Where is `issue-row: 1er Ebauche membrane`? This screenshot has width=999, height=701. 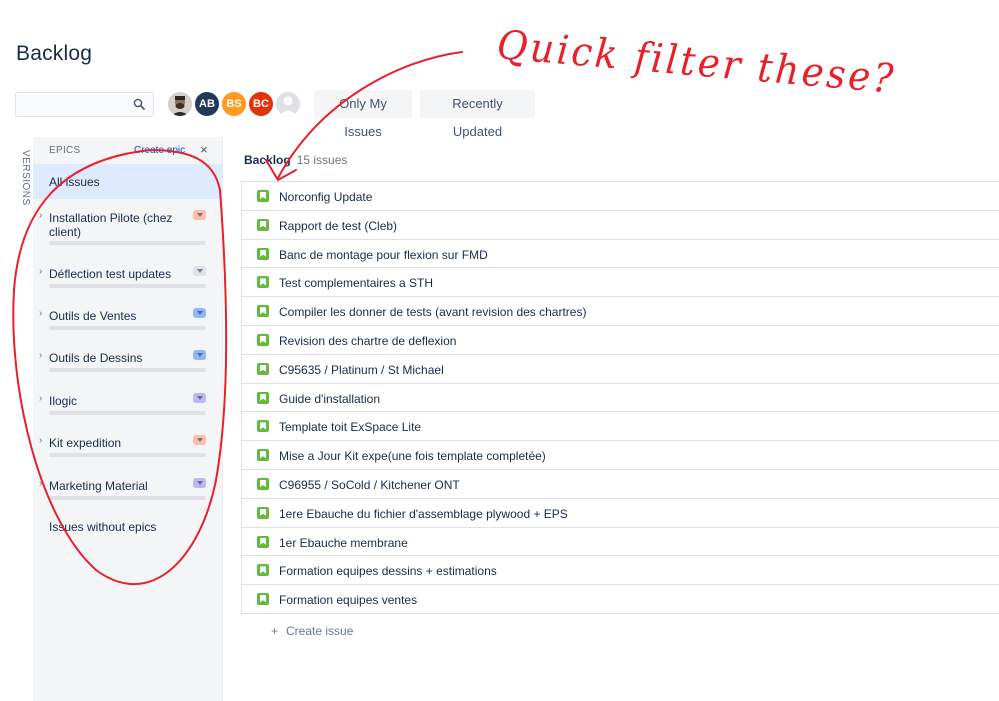 issue-row: 1er Ebauche membrane is located at coordinates (620, 542).